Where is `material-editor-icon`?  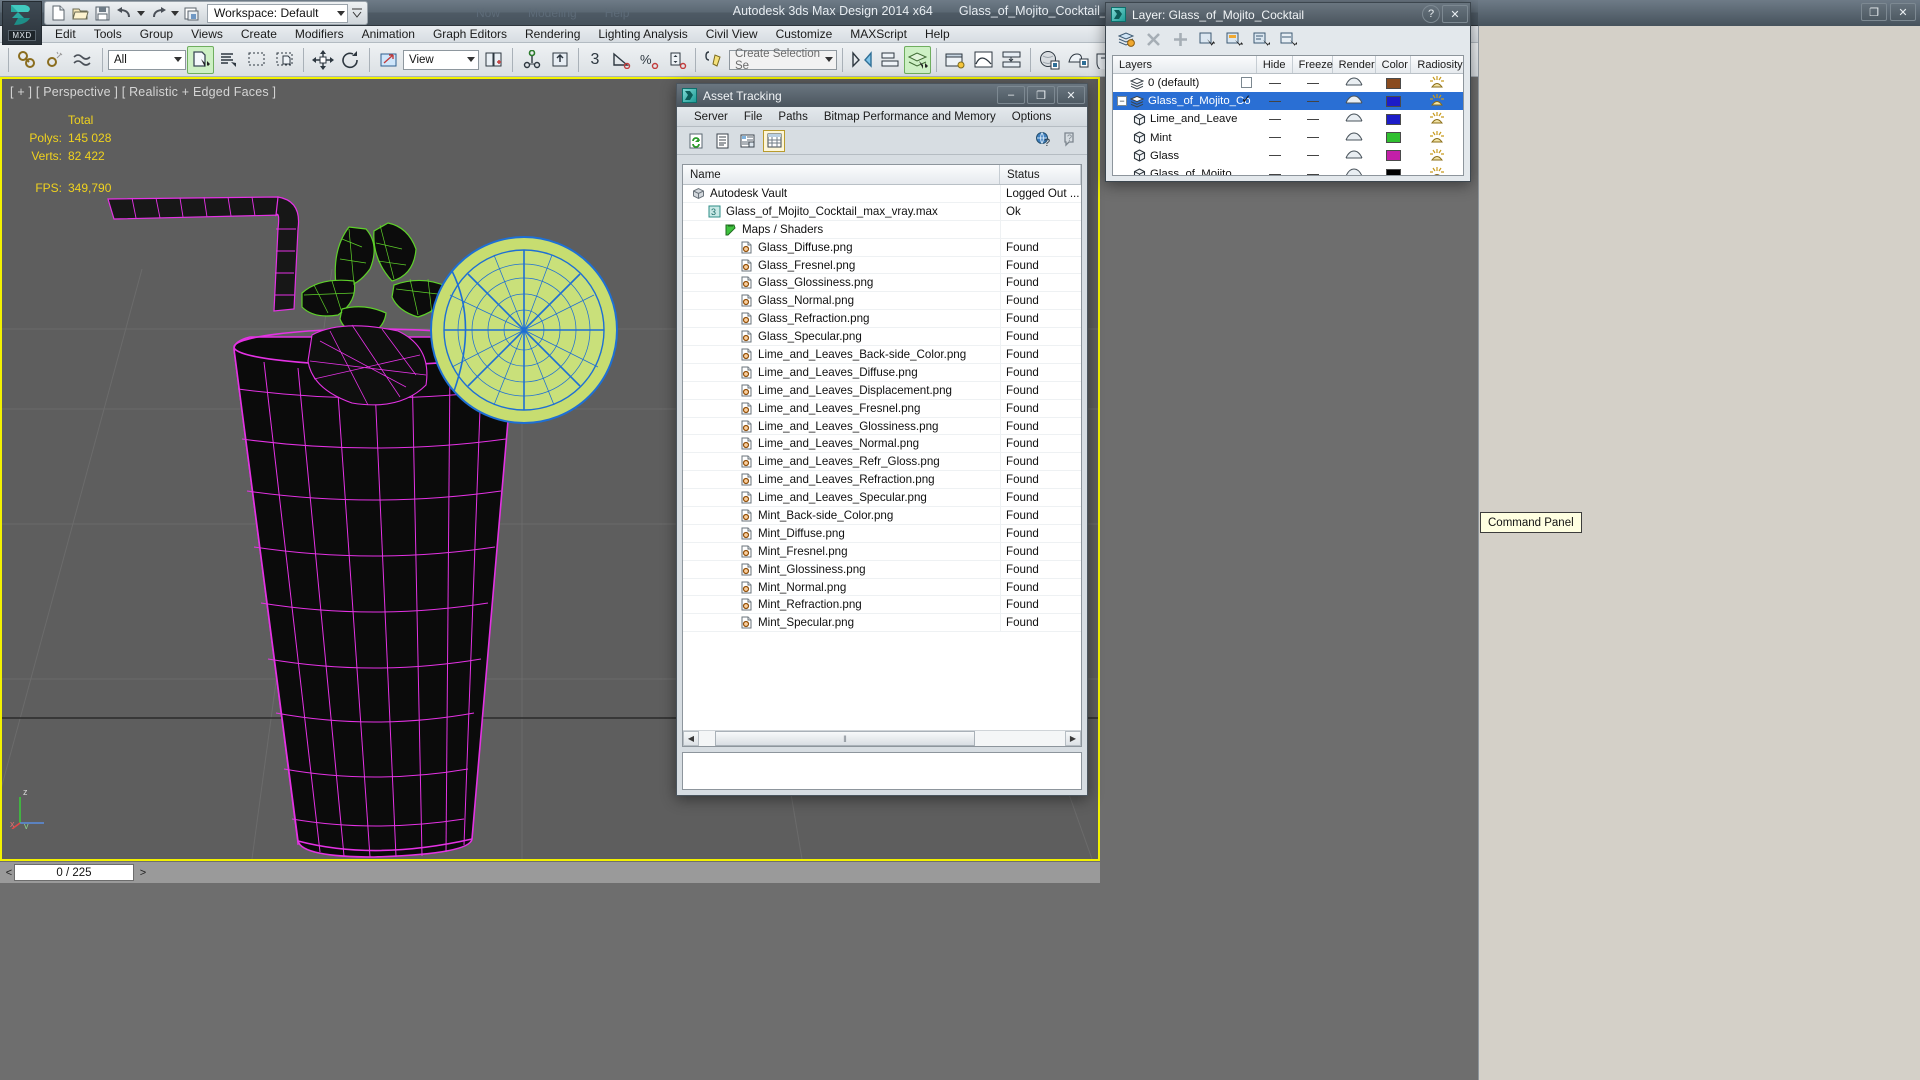
material-editor-icon is located at coordinates (1049, 60).